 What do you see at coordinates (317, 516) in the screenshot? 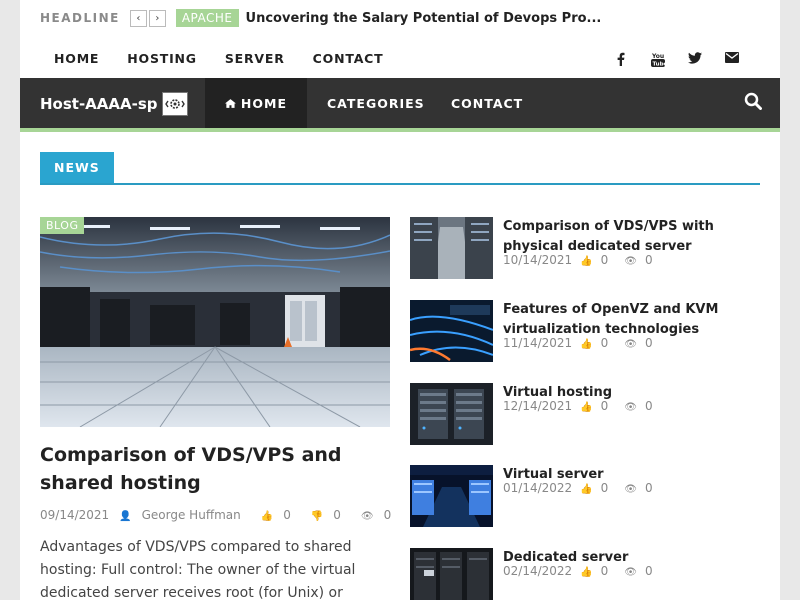
I see `thumbs-down-icon: 👎` at bounding box center [317, 516].